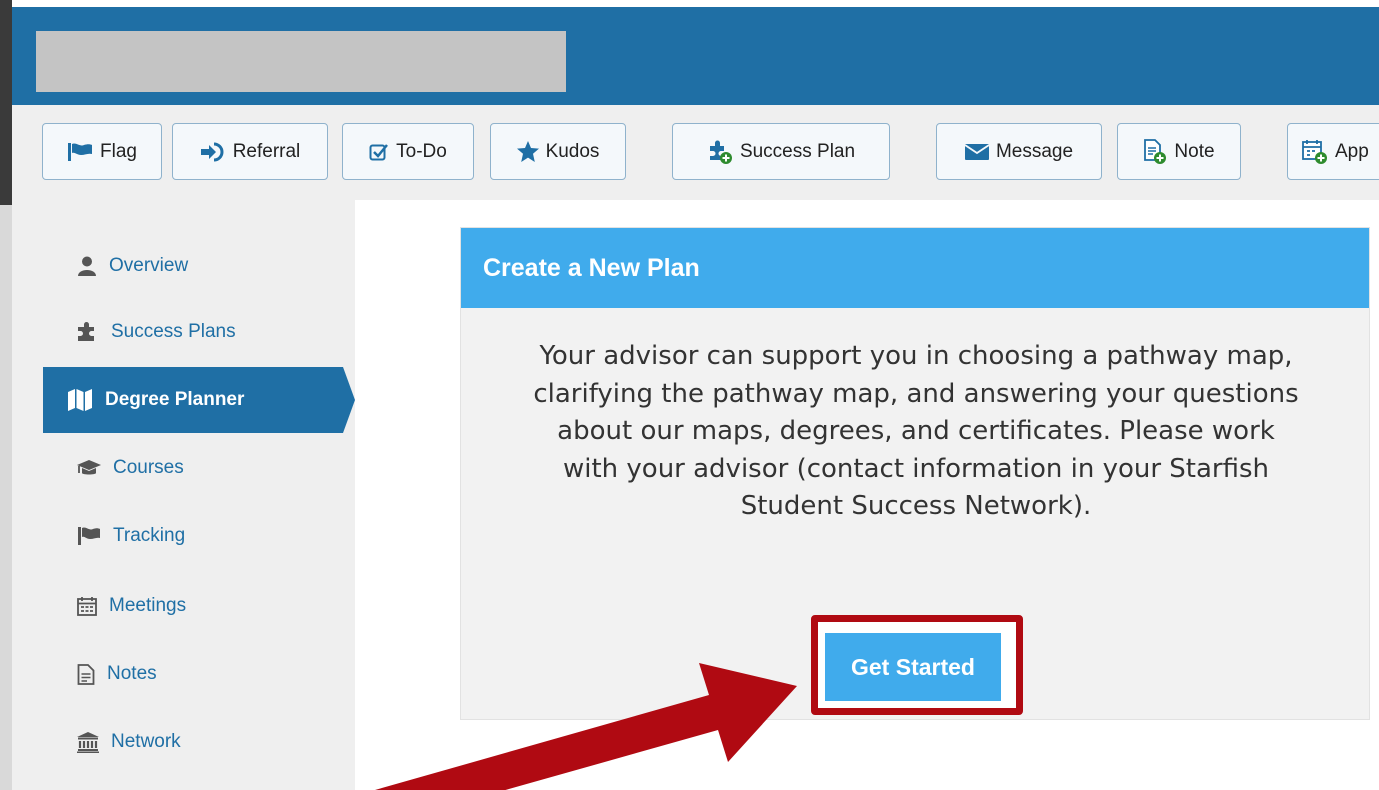  I want to click on envelope-icon, so click(976, 151).